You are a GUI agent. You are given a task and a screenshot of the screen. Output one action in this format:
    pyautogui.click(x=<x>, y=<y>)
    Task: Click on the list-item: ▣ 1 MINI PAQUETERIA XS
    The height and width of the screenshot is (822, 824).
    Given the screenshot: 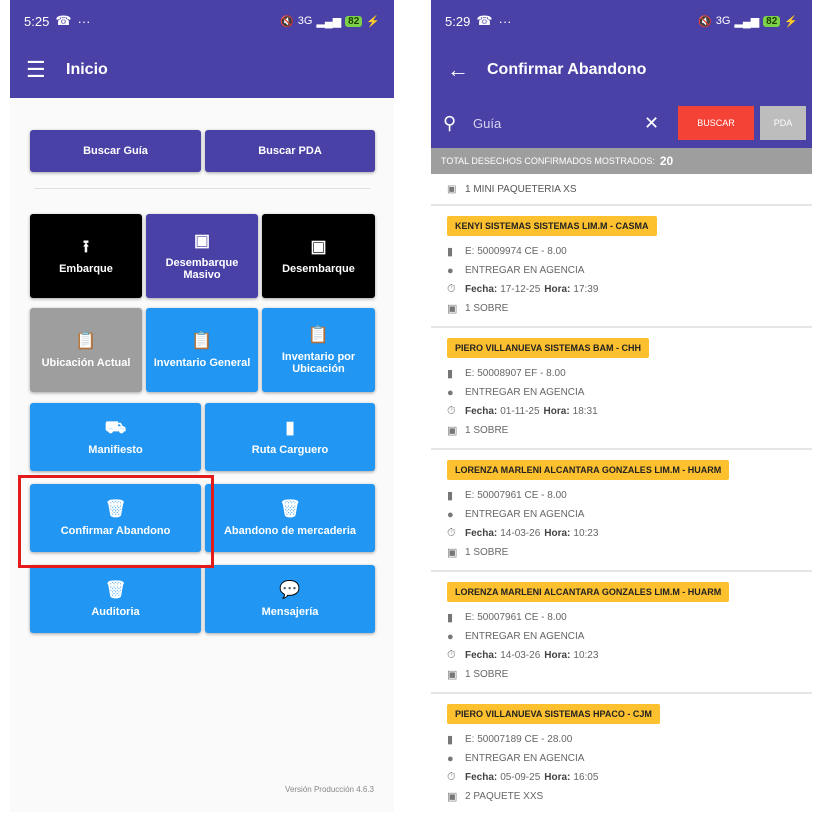 What is the action you would take?
    pyautogui.click(x=621, y=190)
    